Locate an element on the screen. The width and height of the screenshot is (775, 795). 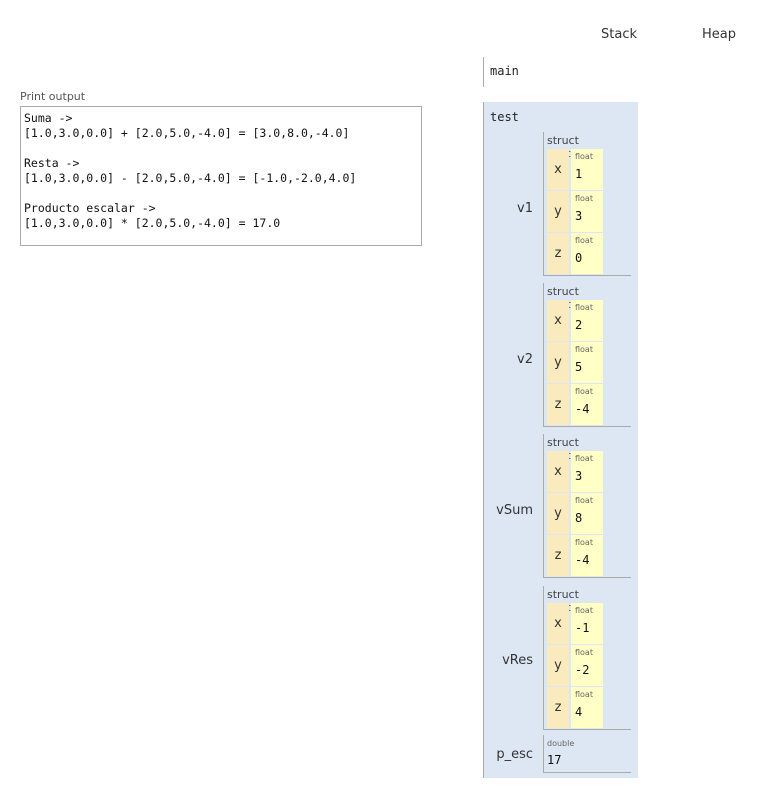
field-value-cell: float 0 is located at coordinates (587, 253).